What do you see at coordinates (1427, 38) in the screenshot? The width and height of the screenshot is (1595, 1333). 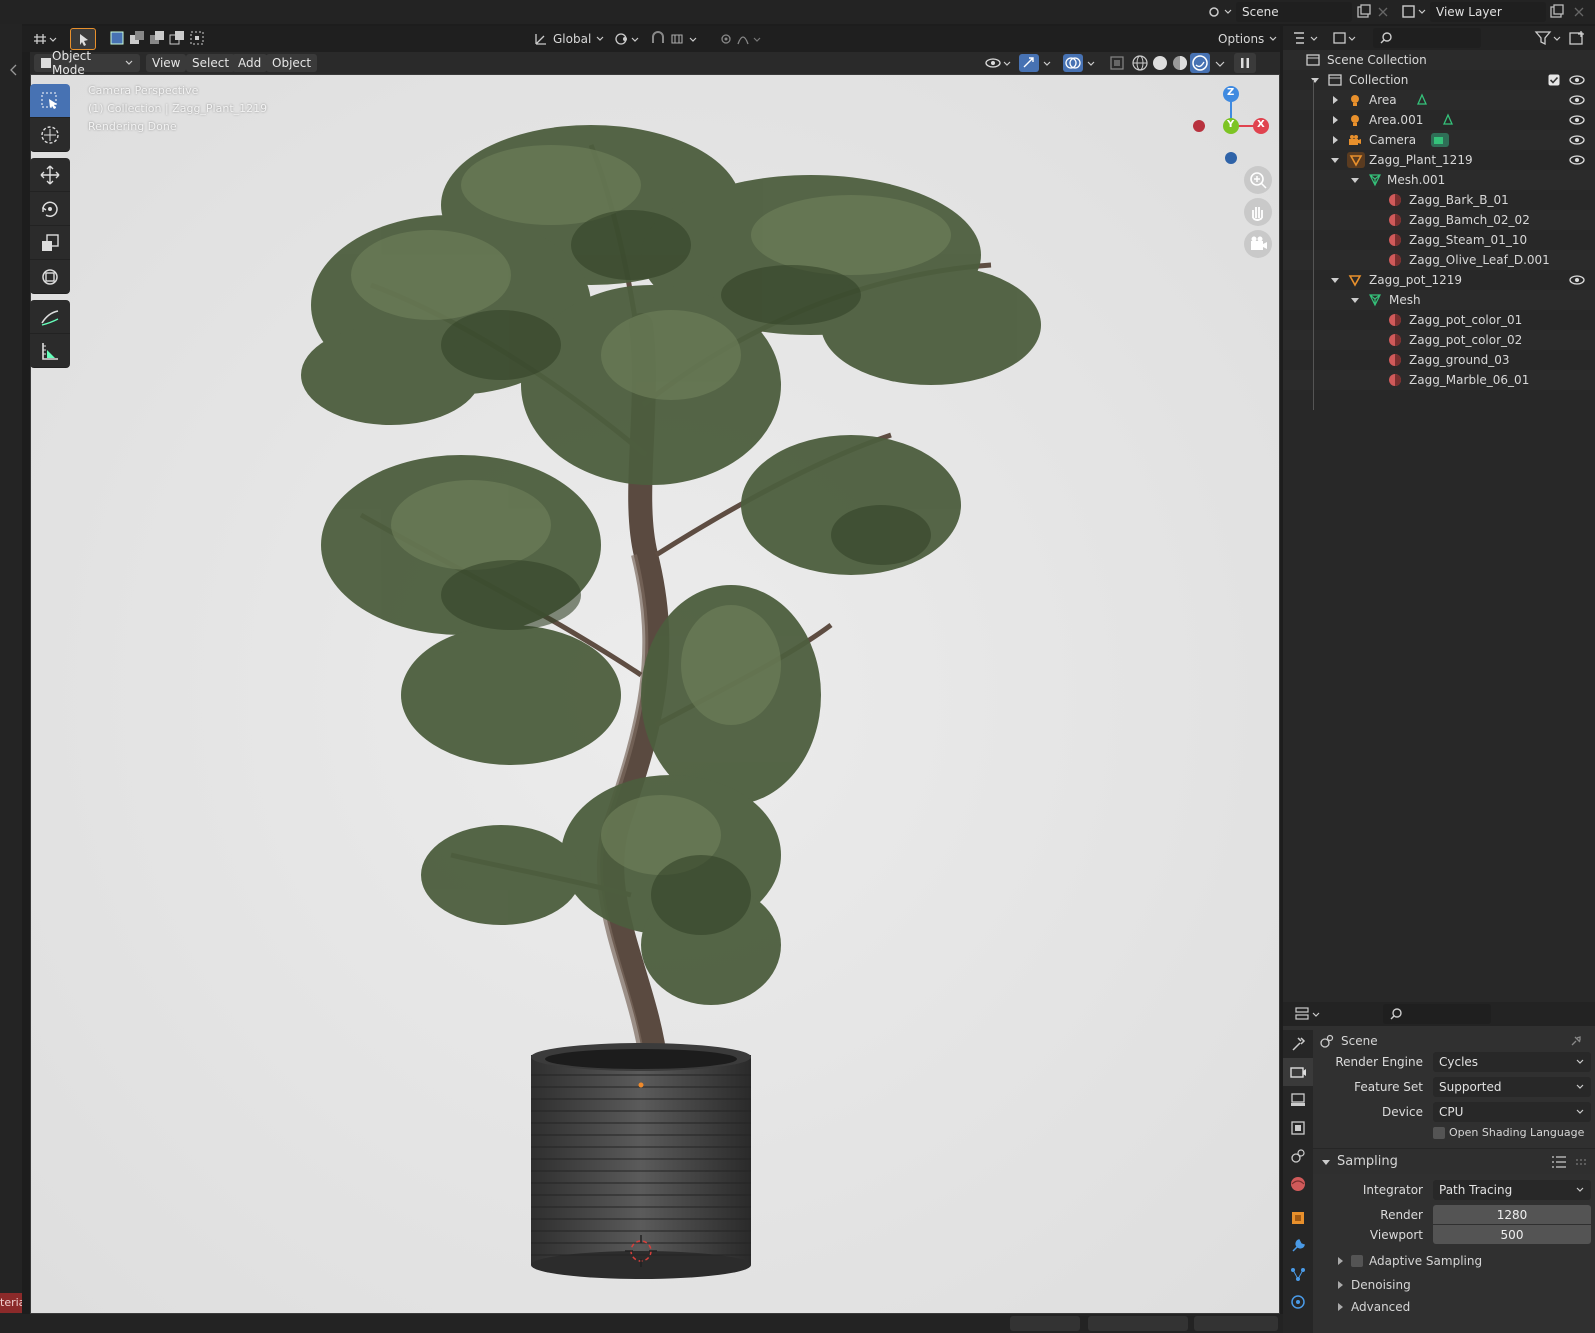 I see `outliner-search-input` at bounding box center [1427, 38].